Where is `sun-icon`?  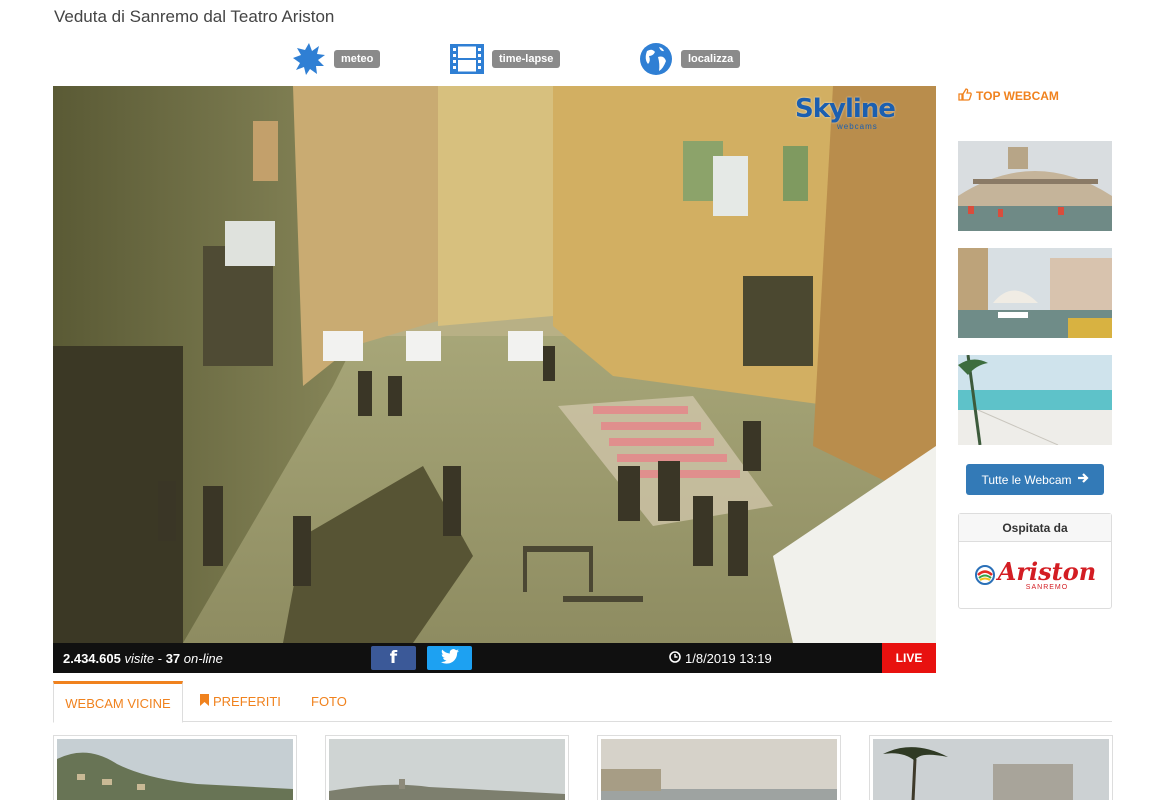 sun-icon is located at coordinates (309, 59).